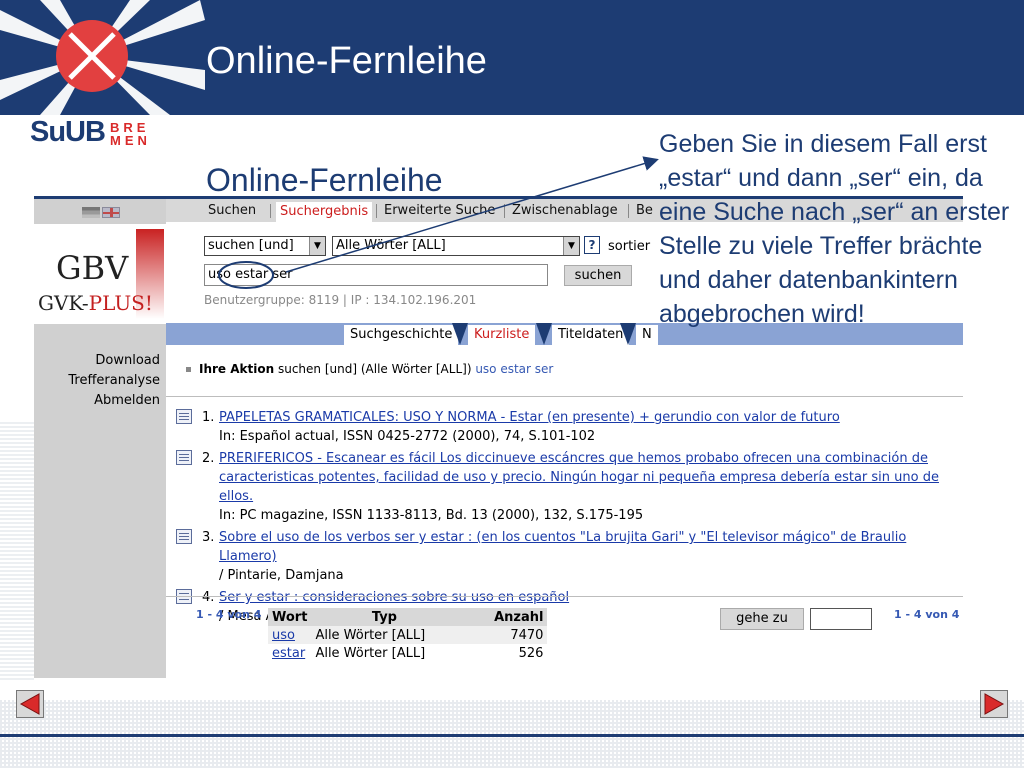 The height and width of the screenshot is (768, 1024). I want to click on help-button: ?, so click(592, 245).